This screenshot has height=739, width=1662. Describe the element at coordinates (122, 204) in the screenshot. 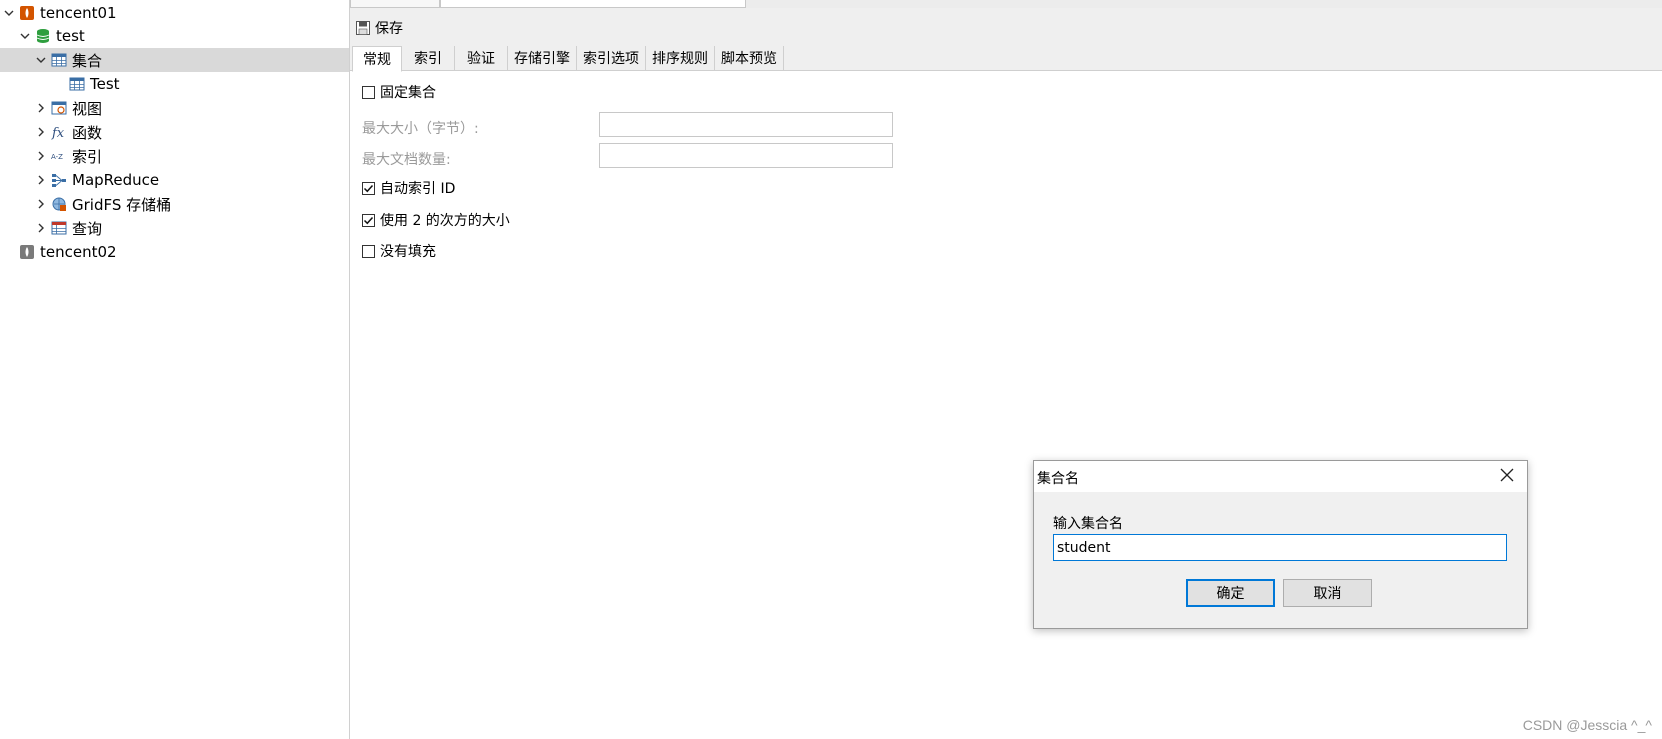

I see `tree-item-label: GridFS 存储桶` at that location.